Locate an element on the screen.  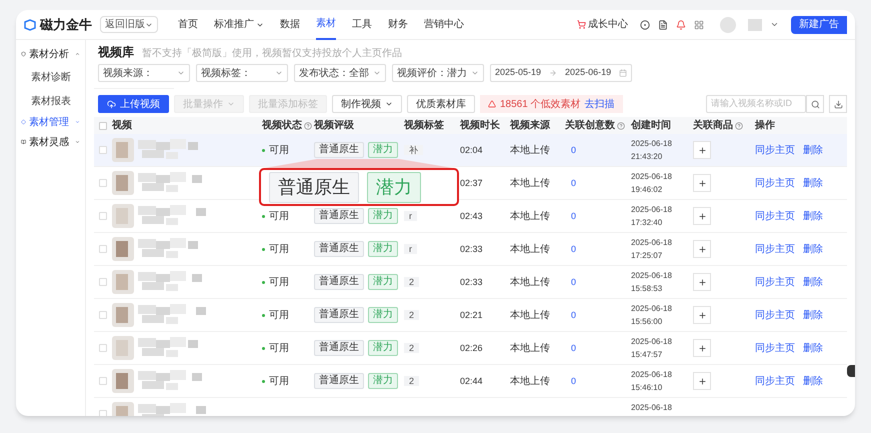
video-tag: 2 is located at coordinates (412, 381).